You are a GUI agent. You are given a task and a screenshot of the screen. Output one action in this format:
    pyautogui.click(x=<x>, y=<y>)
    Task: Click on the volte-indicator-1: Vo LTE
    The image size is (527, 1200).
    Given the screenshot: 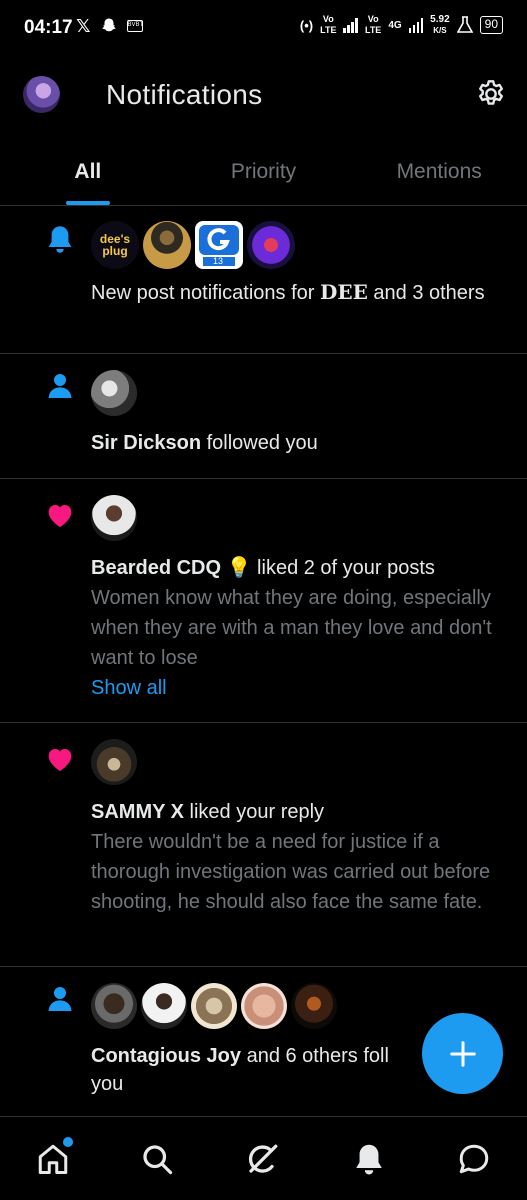 What is the action you would take?
    pyautogui.click(x=328, y=24)
    